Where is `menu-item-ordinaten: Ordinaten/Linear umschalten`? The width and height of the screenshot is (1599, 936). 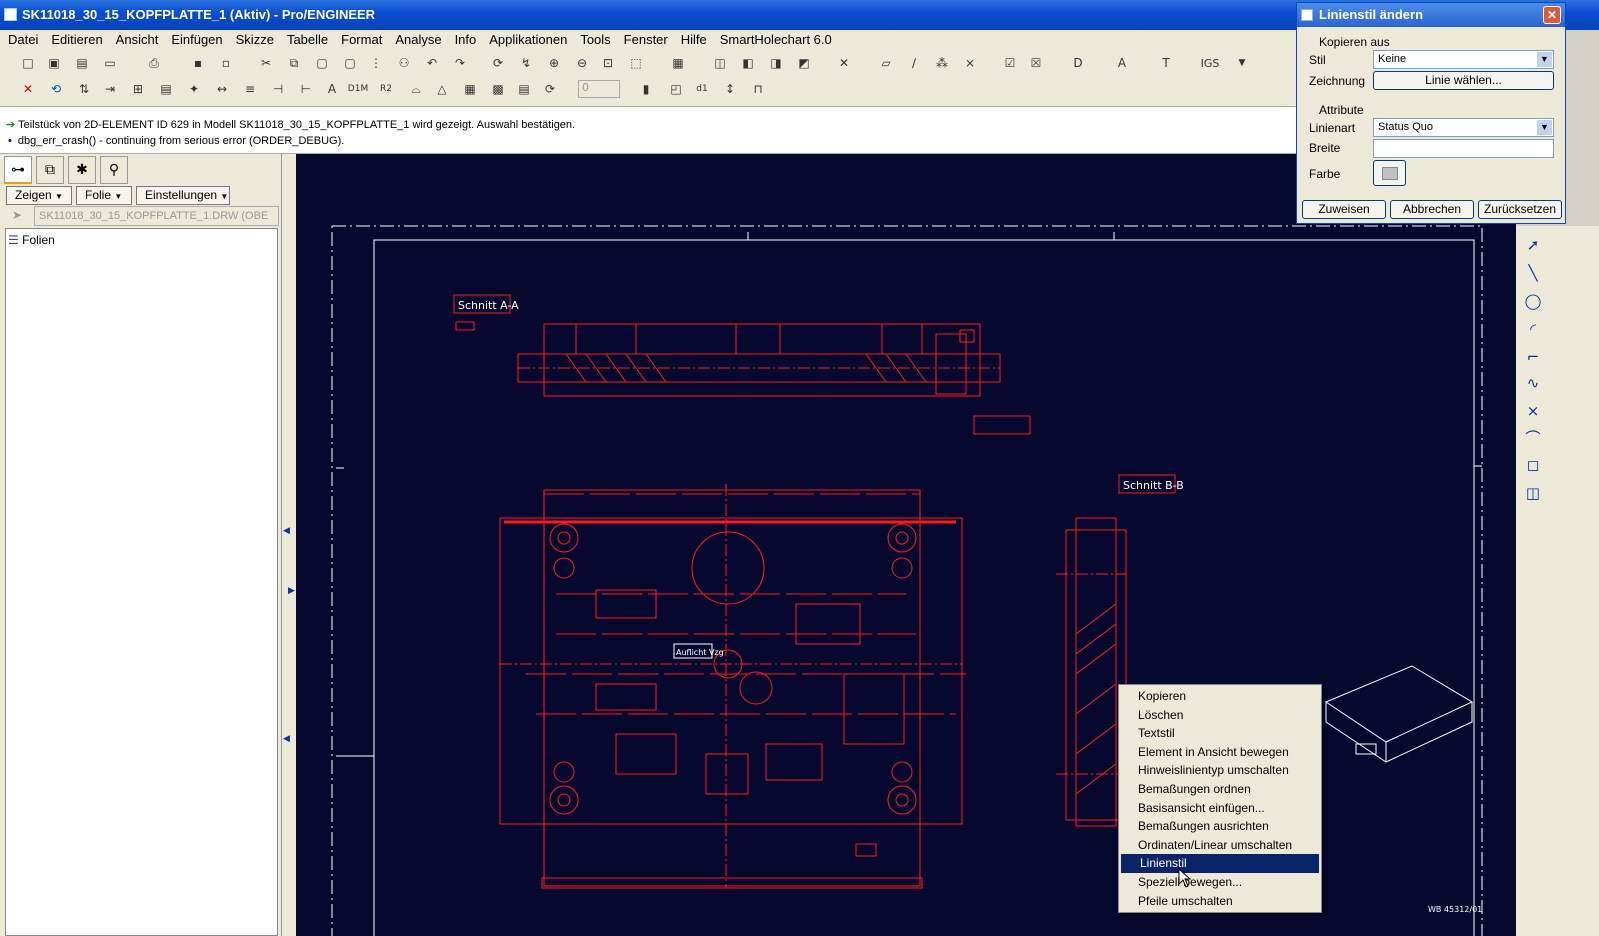 menu-item-ordinaten: Ordinaten/Linear umschalten is located at coordinates (1220, 845).